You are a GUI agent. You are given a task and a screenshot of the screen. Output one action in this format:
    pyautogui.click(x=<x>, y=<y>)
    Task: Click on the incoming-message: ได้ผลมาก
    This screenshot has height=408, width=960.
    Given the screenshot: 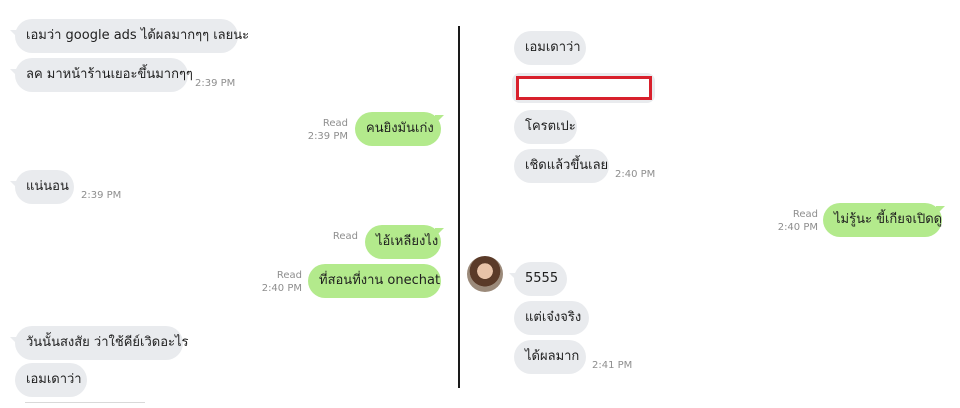 What is the action you would take?
    pyautogui.click(x=550, y=357)
    